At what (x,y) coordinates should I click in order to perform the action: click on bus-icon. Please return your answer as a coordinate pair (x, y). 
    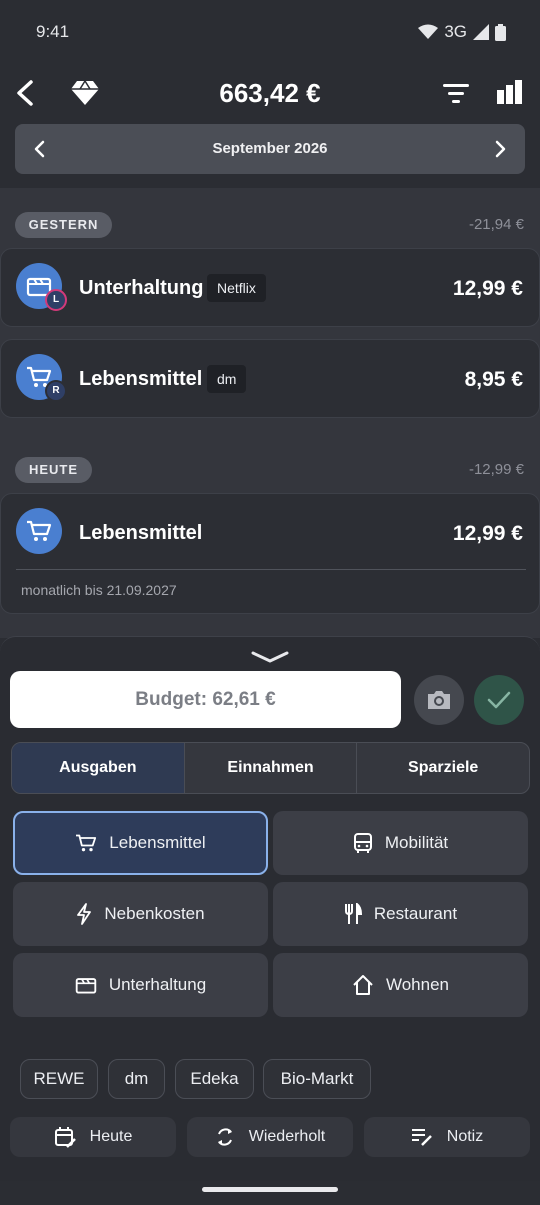
    Looking at the image, I should click on (362, 843).